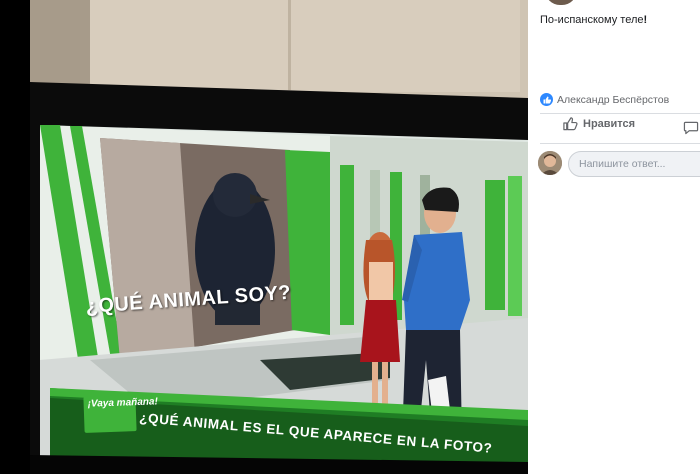 The height and width of the screenshot is (474, 700). I want to click on like-button: Нравится, so click(598, 123).